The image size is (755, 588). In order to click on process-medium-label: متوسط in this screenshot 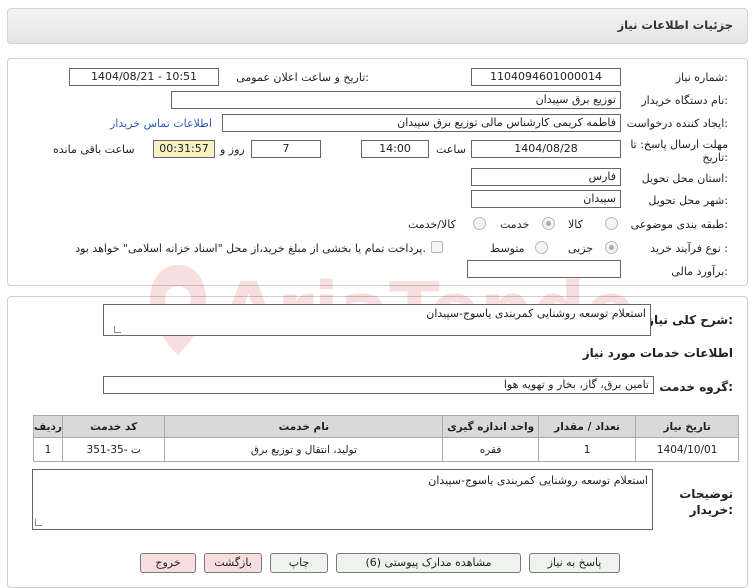, I will do `click(507, 248)`.